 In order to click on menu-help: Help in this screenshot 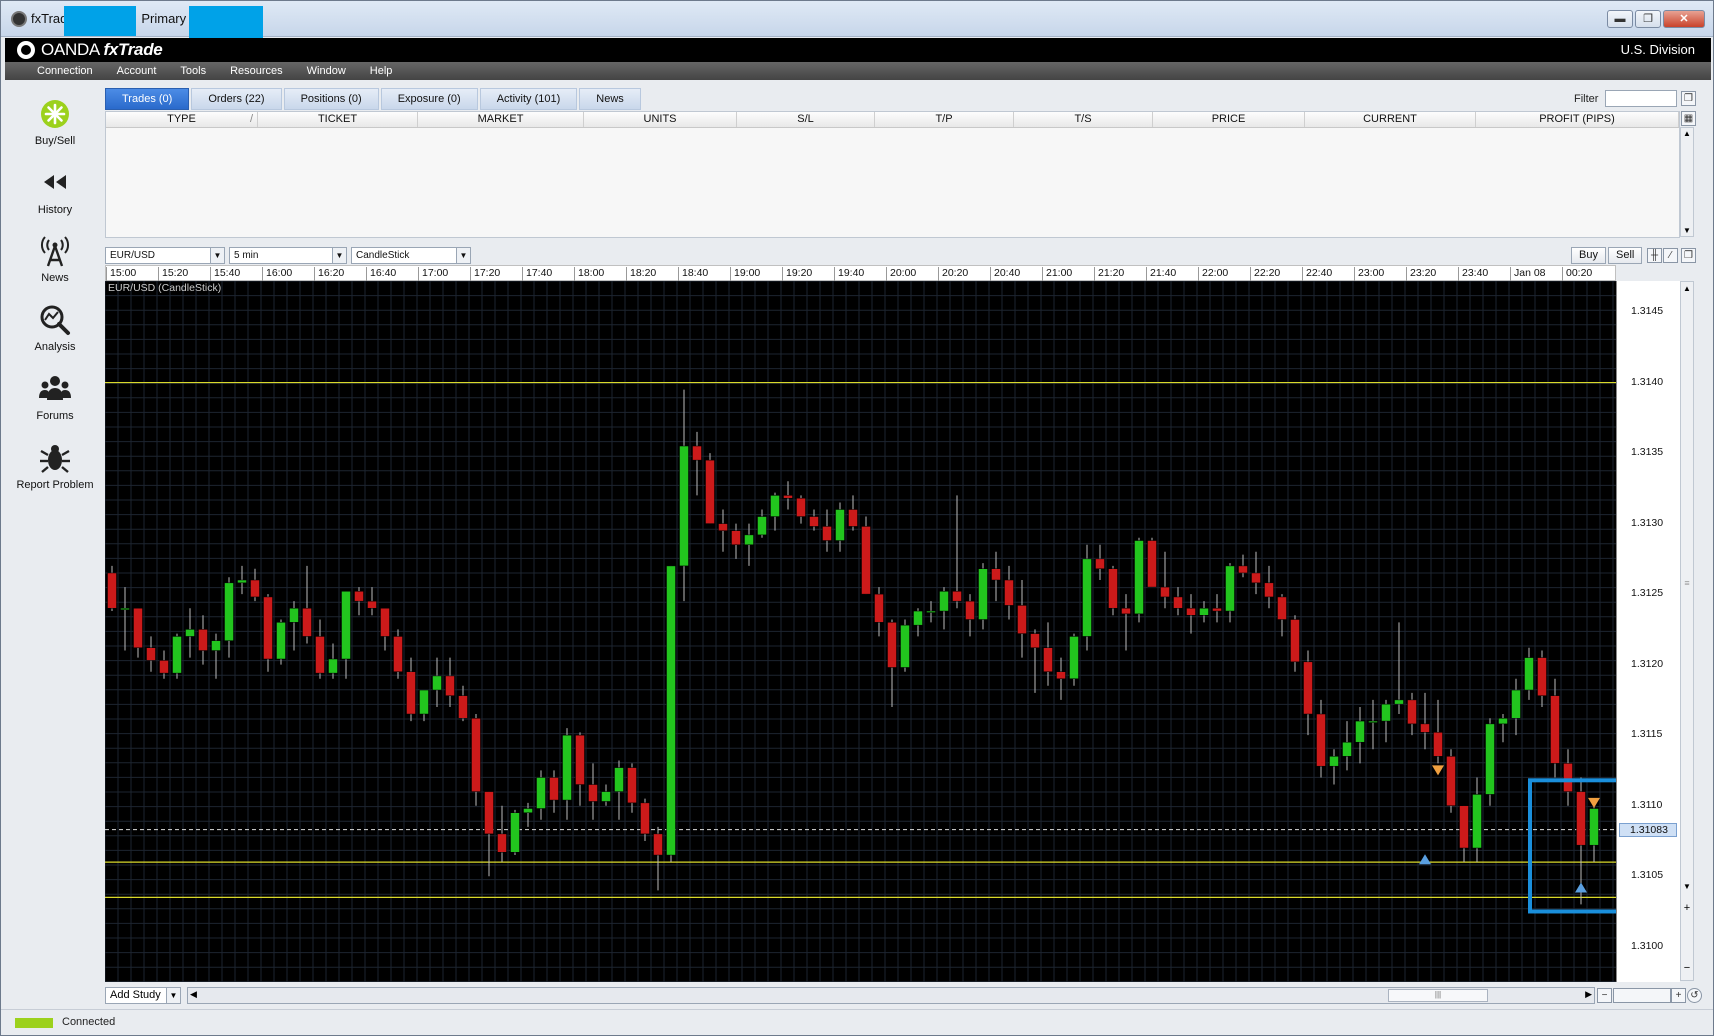, I will do `click(381, 71)`.